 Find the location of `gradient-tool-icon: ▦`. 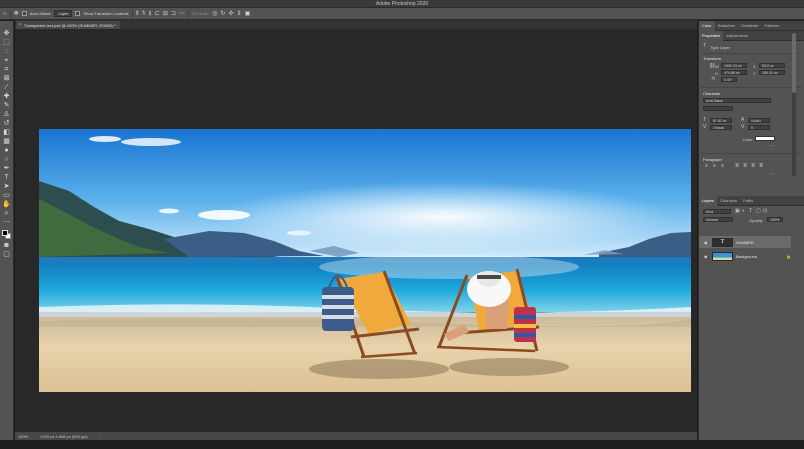

gradient-tool-icon: ▦ is located at coordinates (6, 141).